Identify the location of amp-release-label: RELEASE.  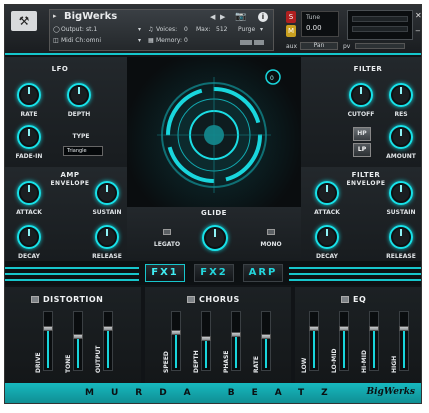
(107, 256).